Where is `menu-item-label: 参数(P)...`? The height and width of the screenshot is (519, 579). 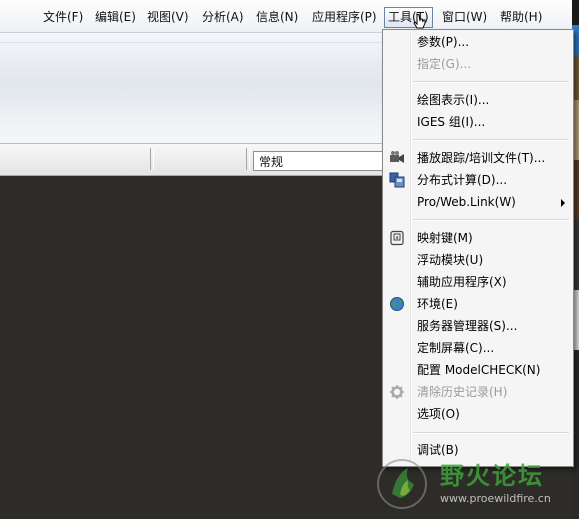 menu-item-label: 参数(P)... is located at coordinates (443, 42).